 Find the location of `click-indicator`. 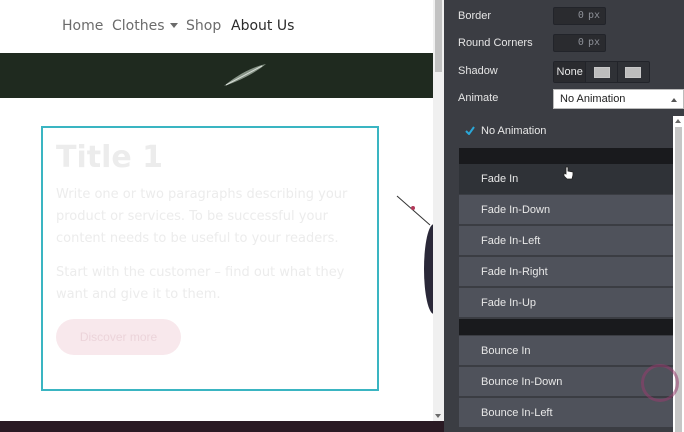

click-indicator is located at coordinates (660, 383).